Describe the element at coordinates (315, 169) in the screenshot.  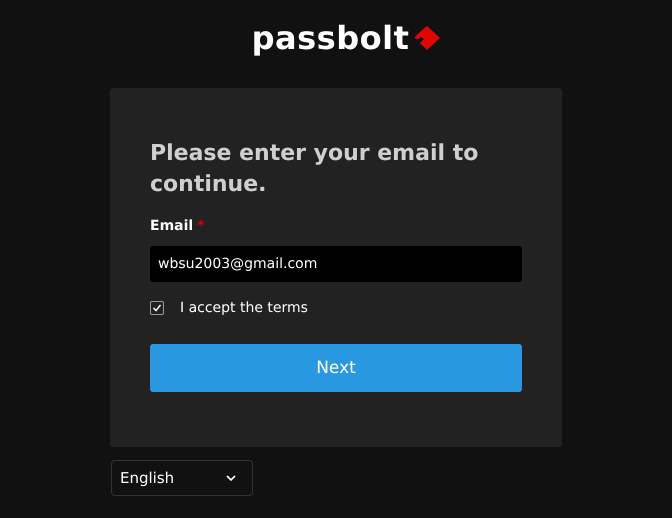
I see `form-heading: Please enter your email to continue.` at that location.